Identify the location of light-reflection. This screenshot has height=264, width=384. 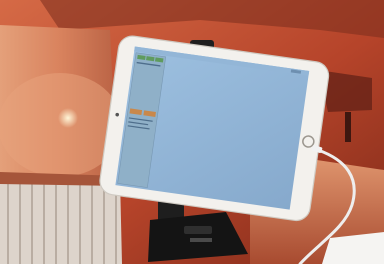
(68, 118).